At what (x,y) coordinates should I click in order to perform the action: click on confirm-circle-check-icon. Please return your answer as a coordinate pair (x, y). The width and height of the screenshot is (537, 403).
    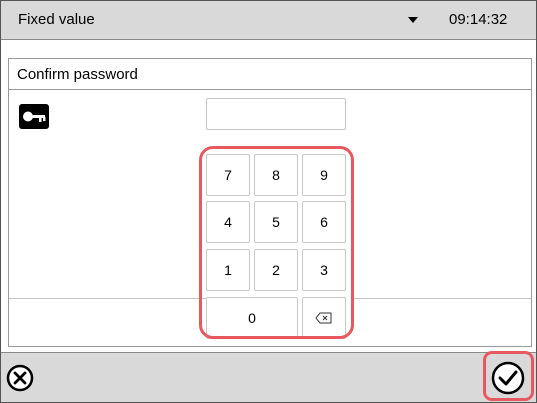
    Looking at the image, I should click on (508, 378).